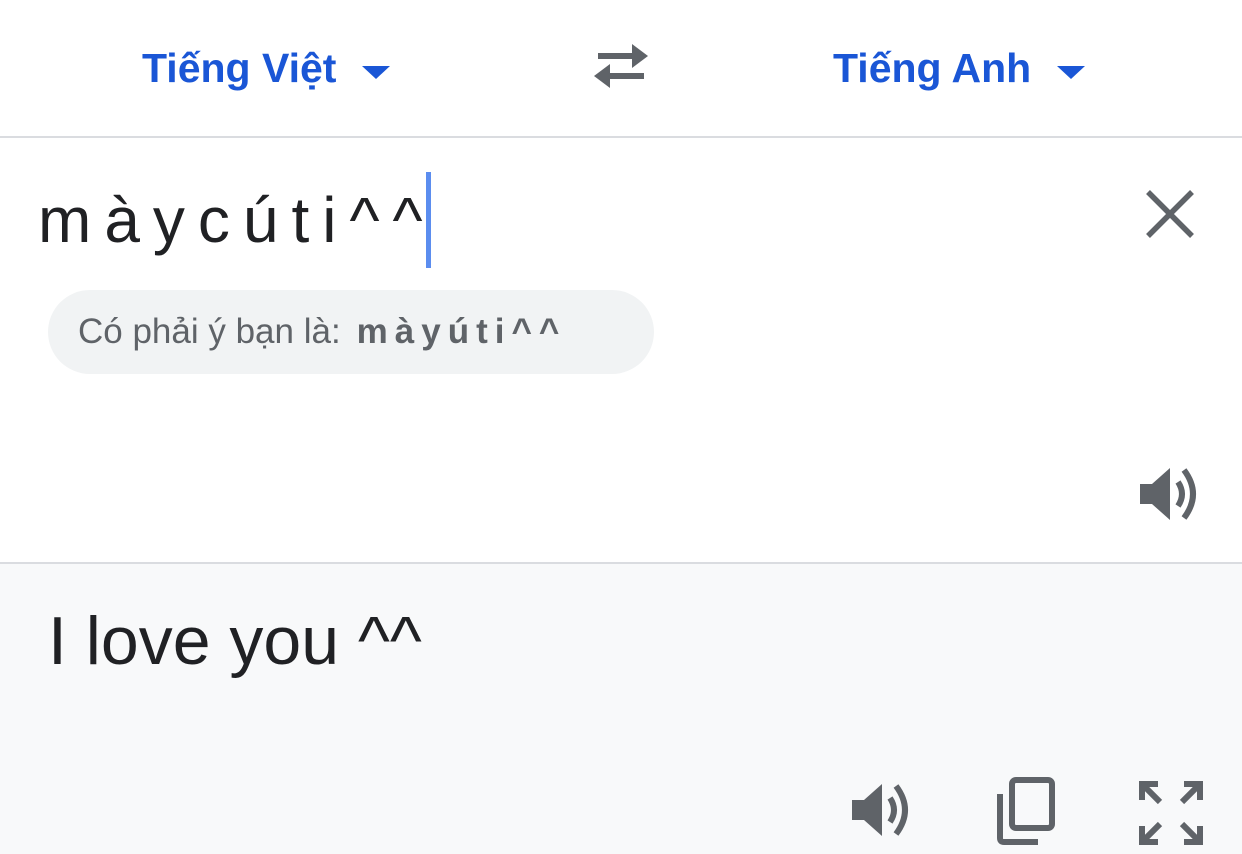 The width and height of the screenshot is (1242, 854). I want to click on copy-translation-button, so click(1026, 811).